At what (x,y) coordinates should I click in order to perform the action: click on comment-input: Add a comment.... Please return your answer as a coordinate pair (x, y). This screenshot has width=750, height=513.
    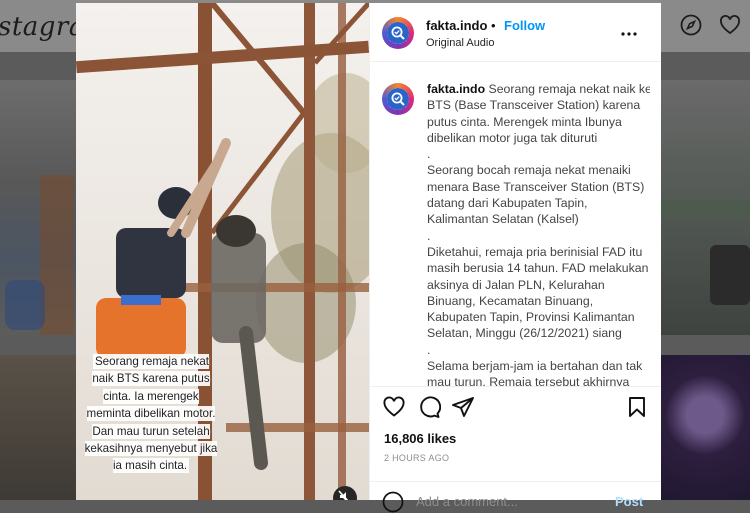
    Looking at the image, I should click on (467, 501).